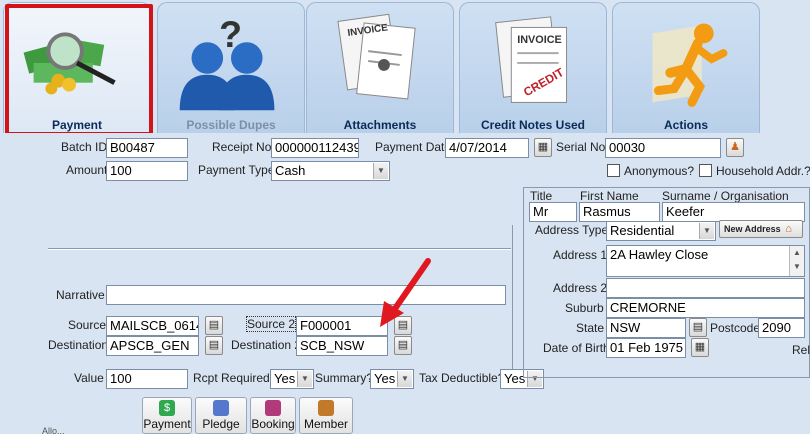 Image resolution: width=810 pixels, height=434 pixels. I want to click on payment-type-value: Cash, so click(290, 170).